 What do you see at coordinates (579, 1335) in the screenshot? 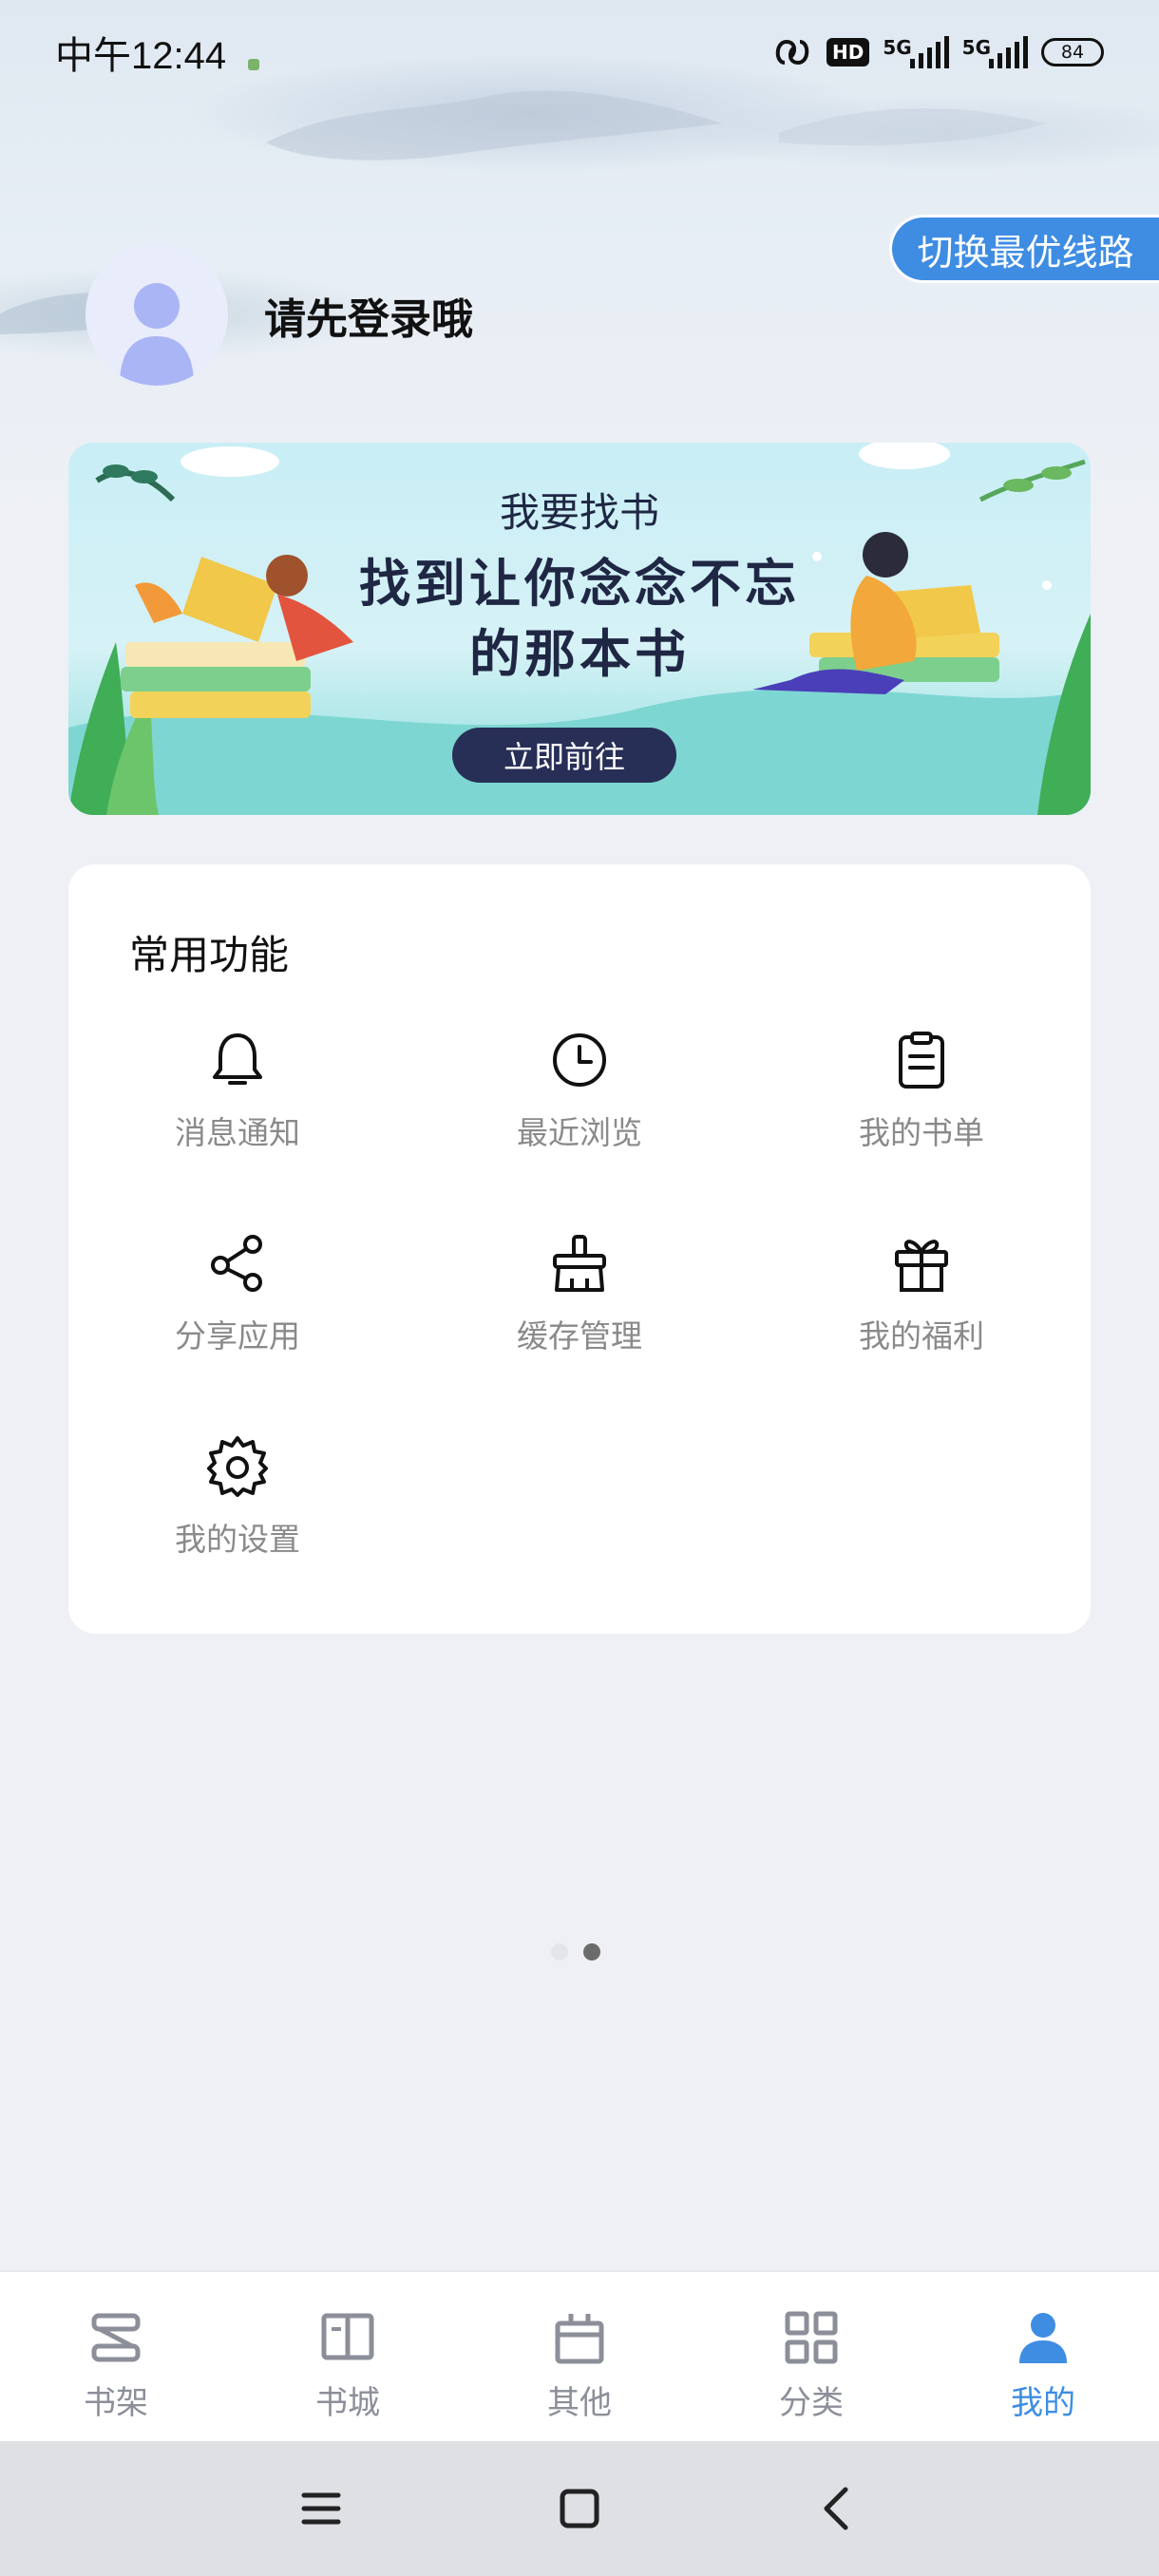
I see `func-cache-label: 缓存管理` at bounding box center [579, 1335].